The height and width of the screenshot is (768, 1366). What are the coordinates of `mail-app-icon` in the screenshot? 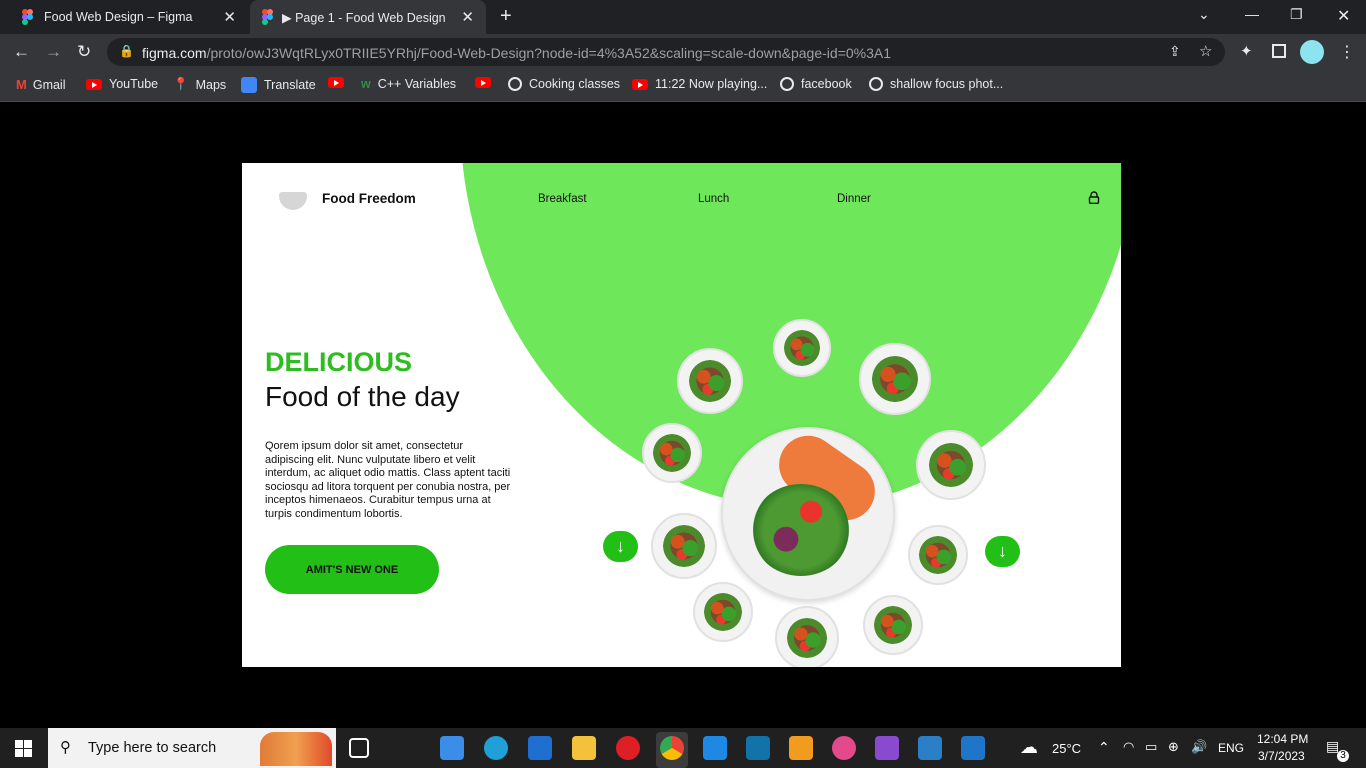 It's located at (540, 748).